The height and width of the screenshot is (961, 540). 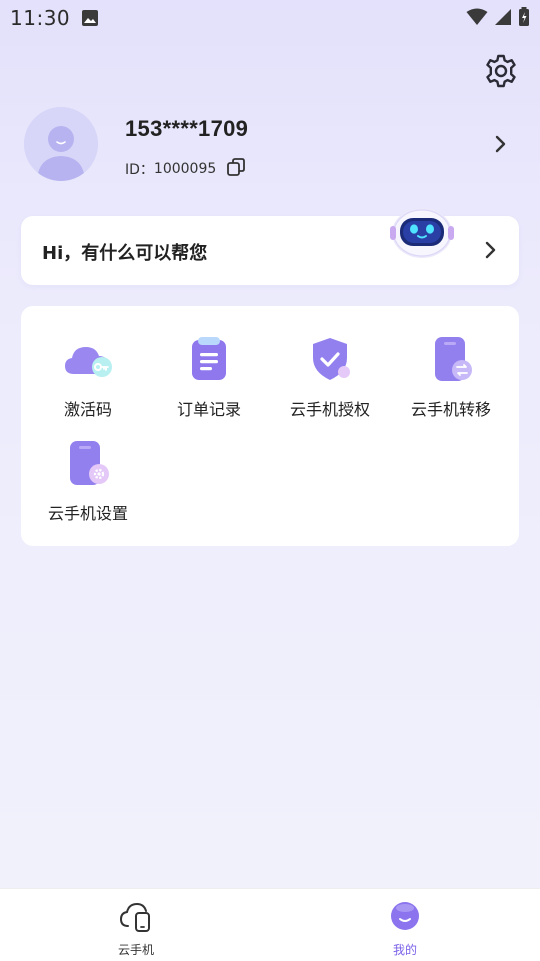 What do you see at coordinates (501, 146) in the screenshot?
I see `profile-chevron-right-icon` at bounding box center [501, 146].